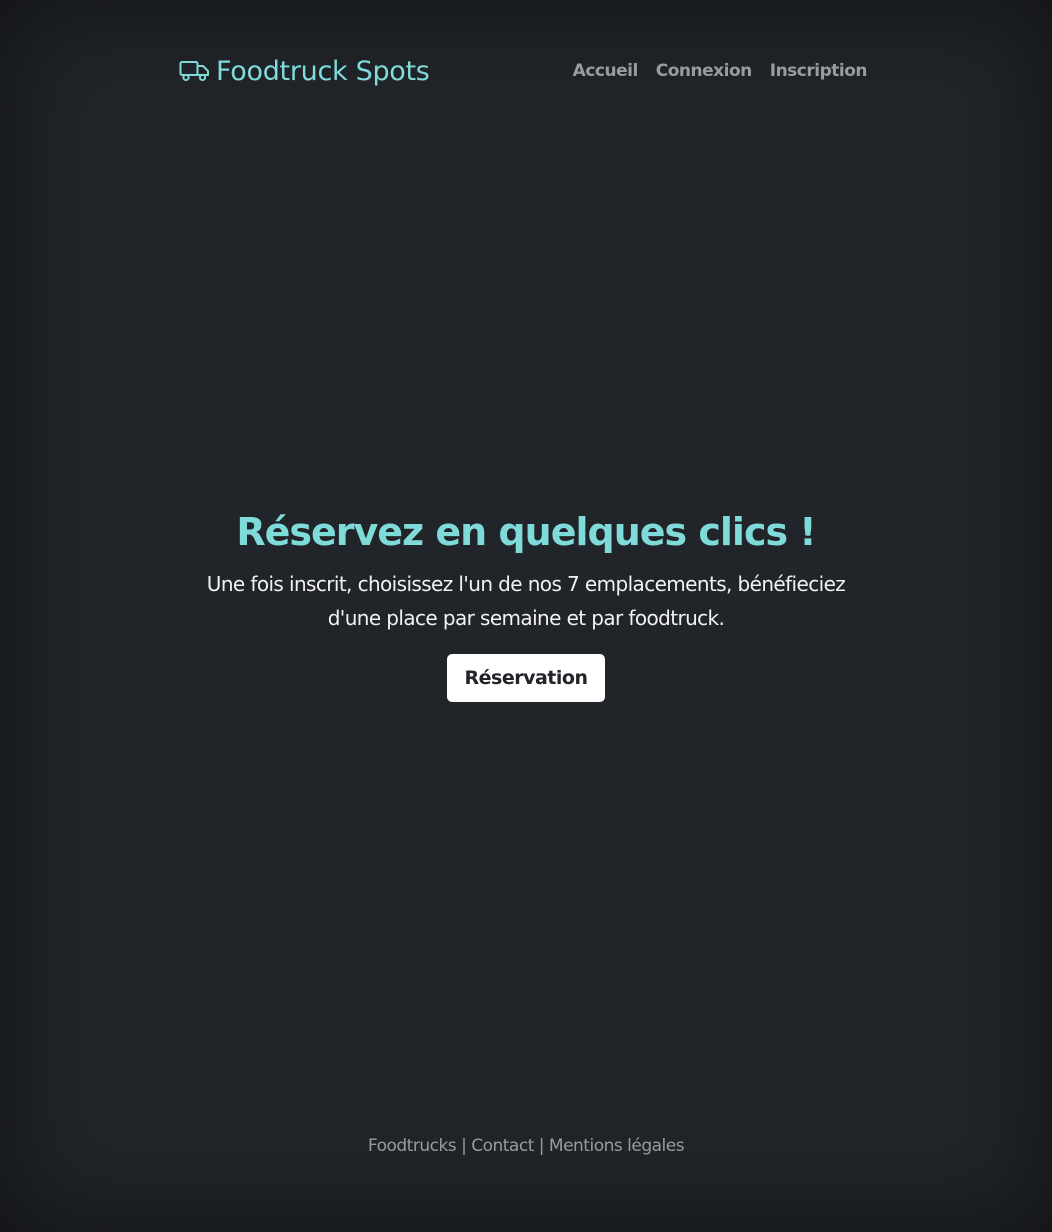 Image resolution: width=1052 pixels, height=1232 pixels. I want to click on nav-link-connexion: Connexion, so click(704, 71).